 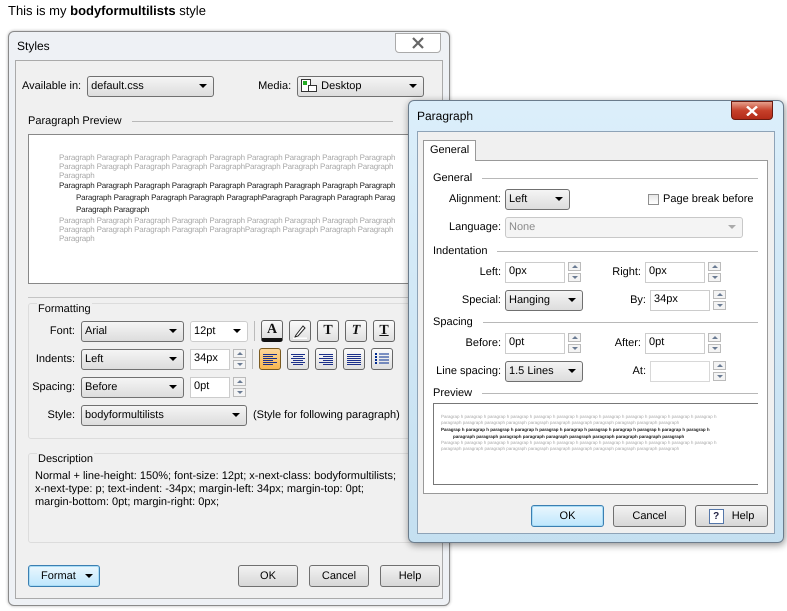 I want to click on align-justify-button, so click(x=354, y=359).